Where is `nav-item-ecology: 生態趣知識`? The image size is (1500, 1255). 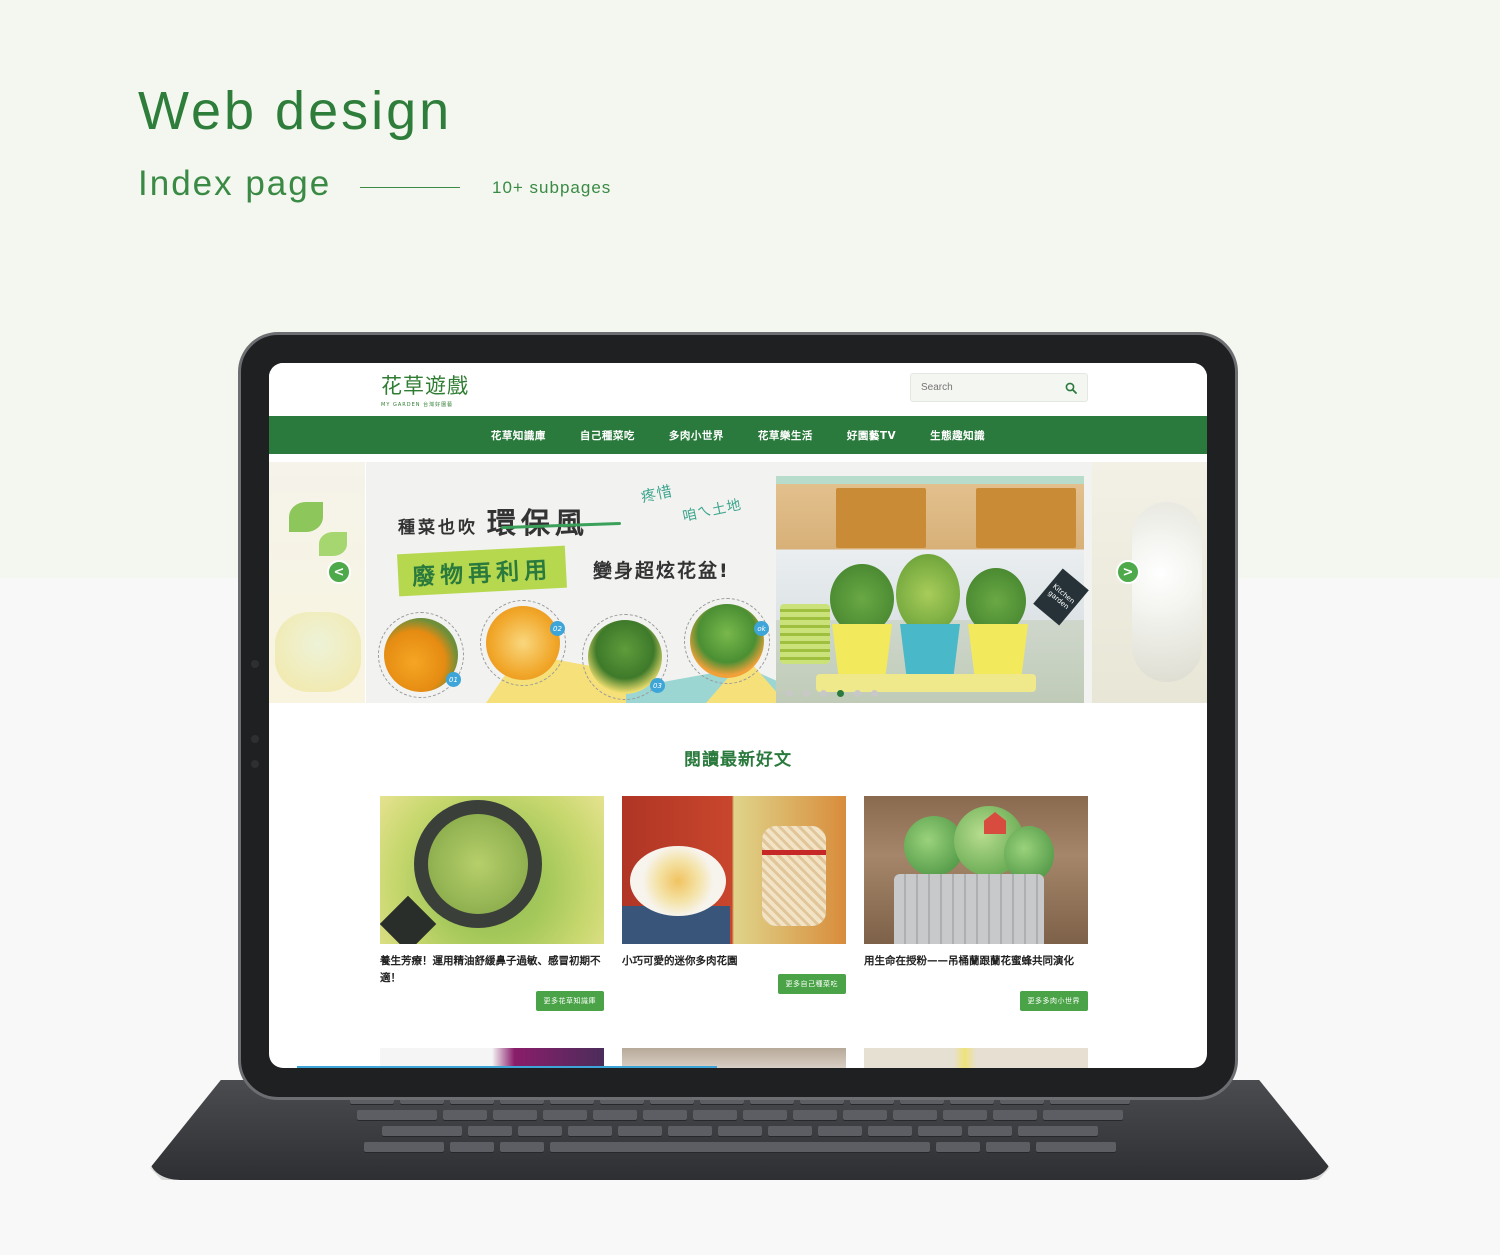 nav-item-ecology: 生態趣知識 is located at coordinates (957, 435).